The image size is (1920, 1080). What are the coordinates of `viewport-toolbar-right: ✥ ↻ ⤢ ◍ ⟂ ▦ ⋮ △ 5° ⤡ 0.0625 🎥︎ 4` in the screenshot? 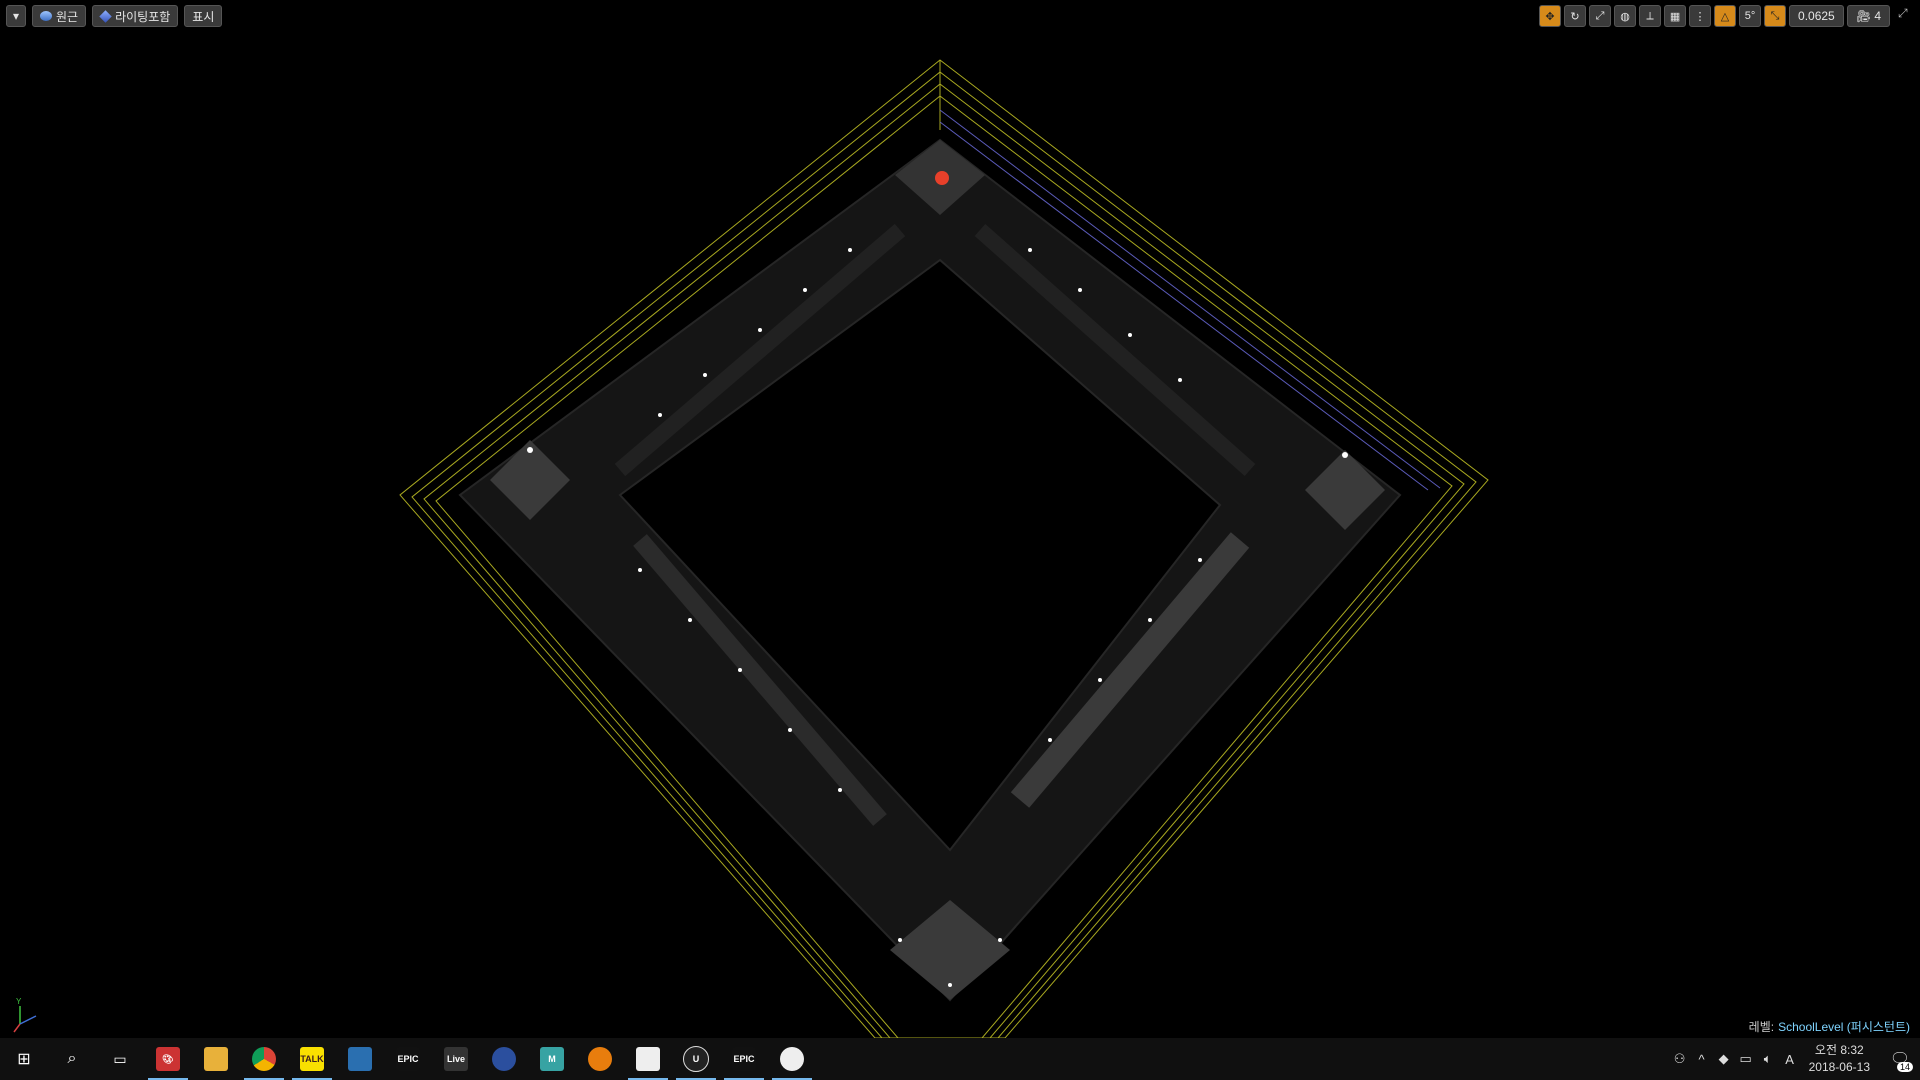 It's located at (1714, 16).